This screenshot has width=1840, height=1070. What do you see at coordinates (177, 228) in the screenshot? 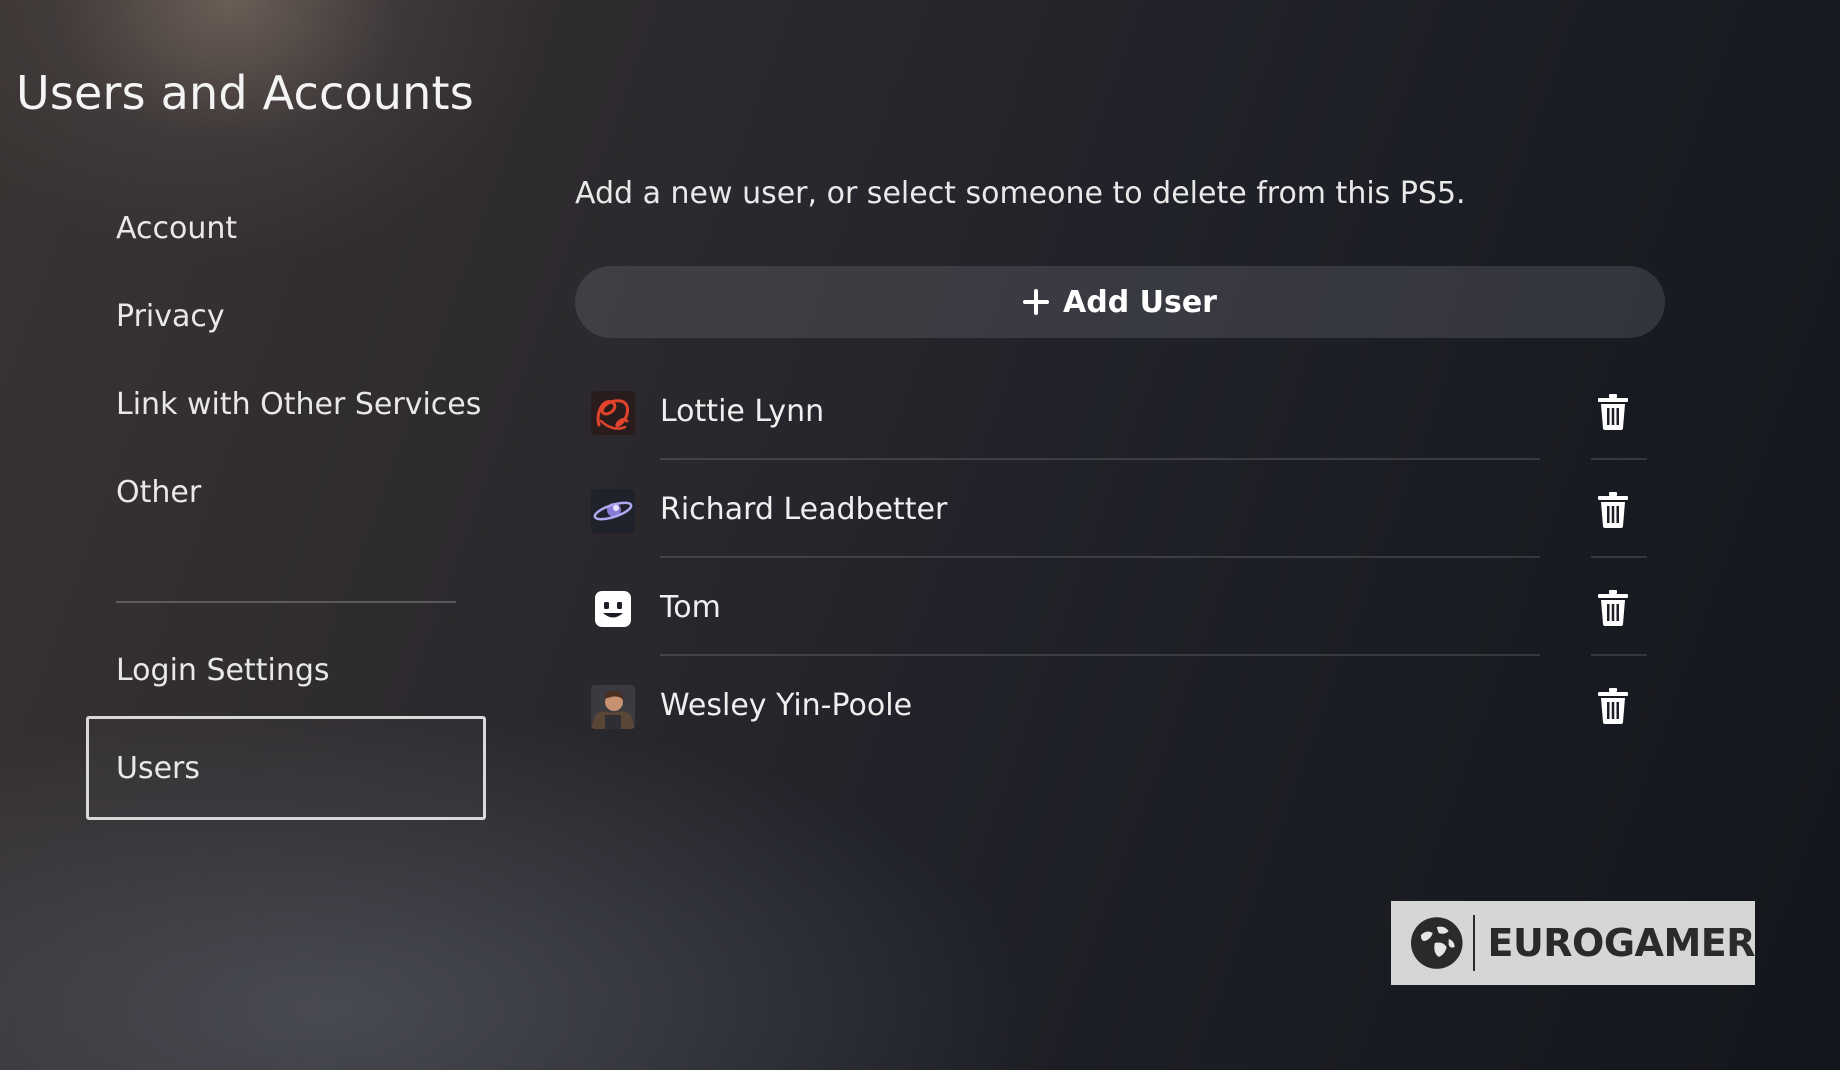
I see `sidebar-item-label: Account` at bounding box center [177, 228].